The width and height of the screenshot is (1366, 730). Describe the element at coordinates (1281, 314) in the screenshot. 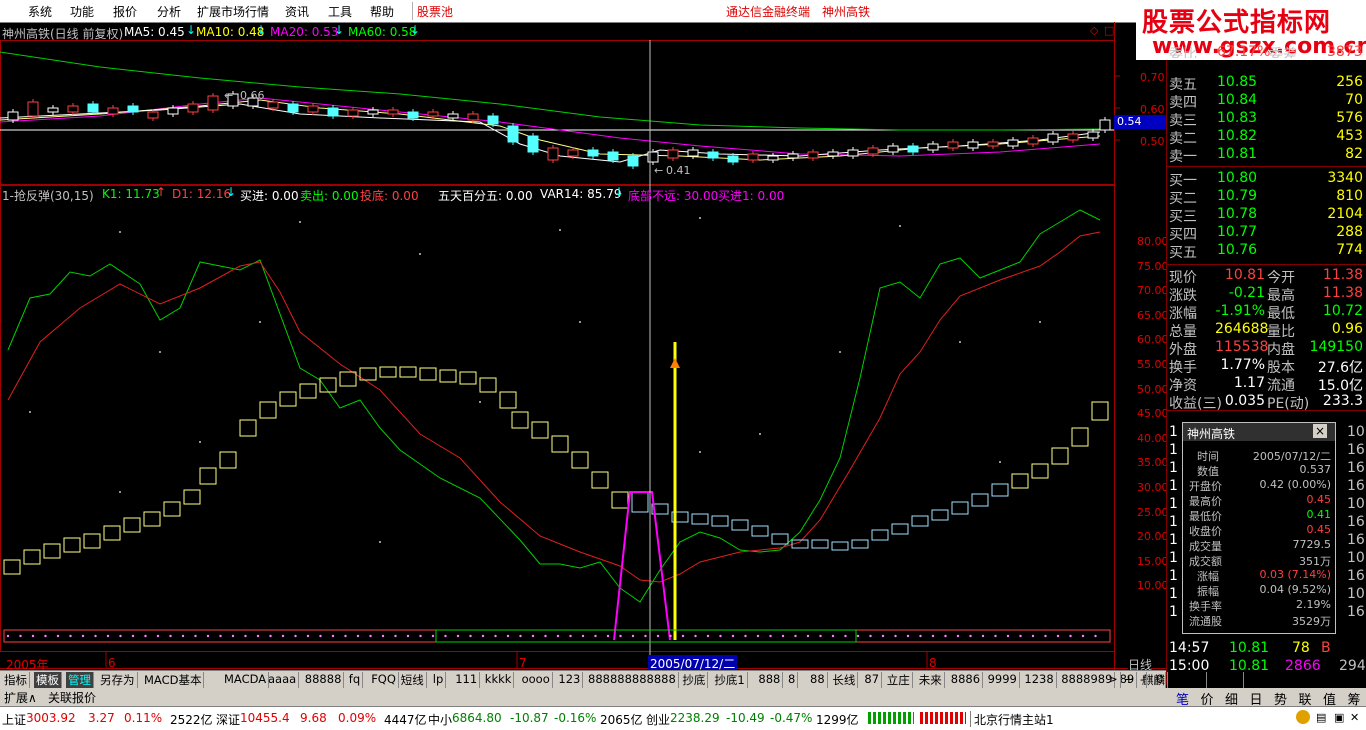

I see `stat-label: 最低` at that location.